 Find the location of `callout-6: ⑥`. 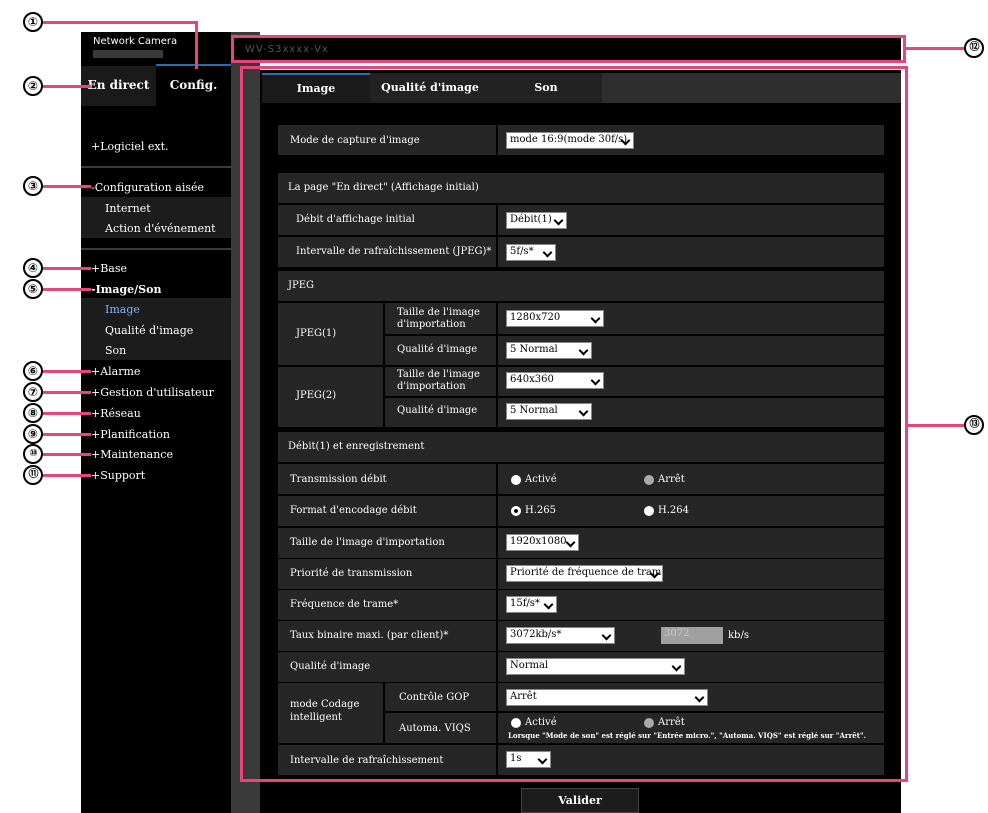

callout-6: ⑥ is located at coordinates (33, 371).